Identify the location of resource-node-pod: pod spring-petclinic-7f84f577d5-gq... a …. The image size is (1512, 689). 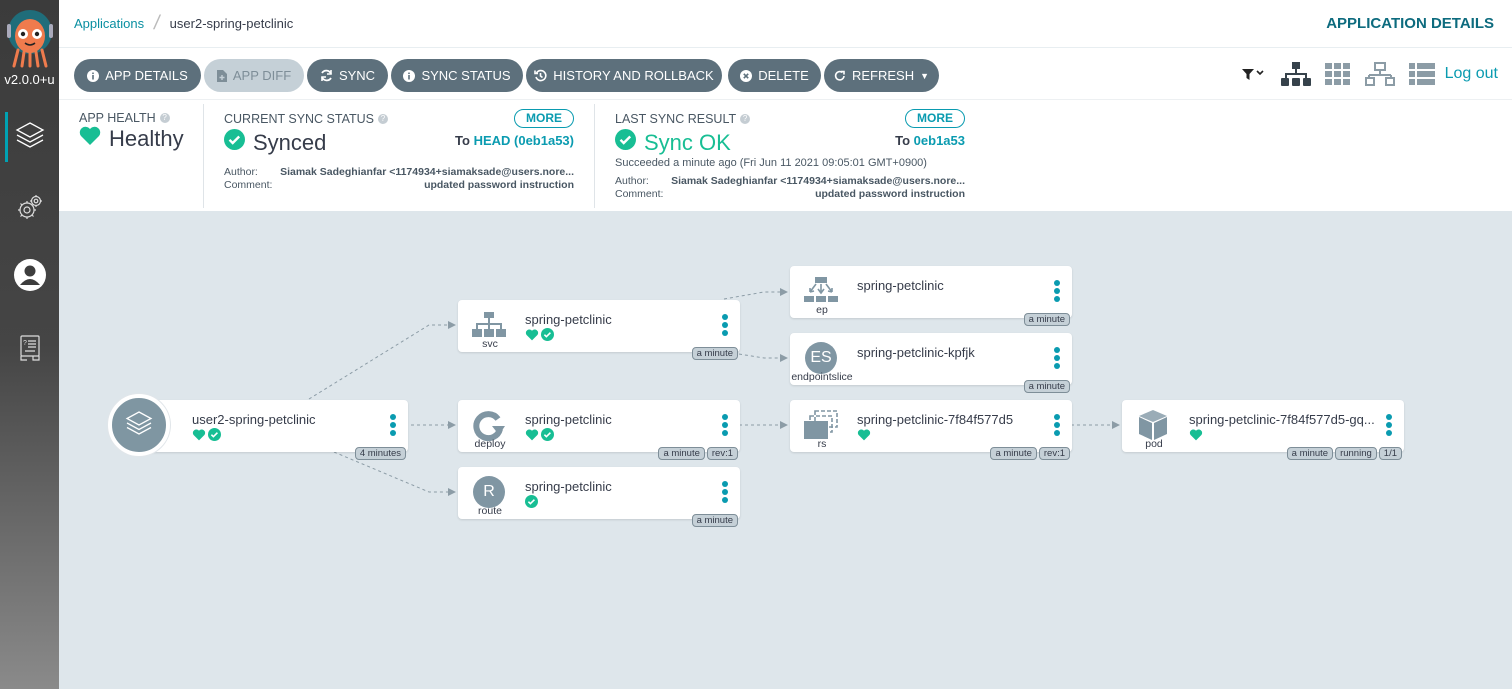
(1263, 430).